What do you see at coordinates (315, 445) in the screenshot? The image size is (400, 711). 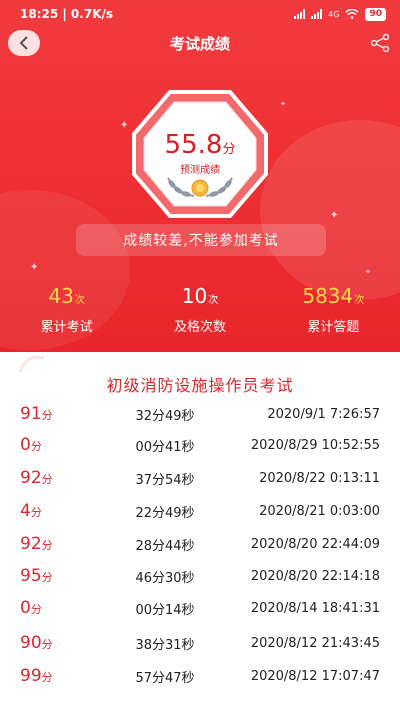 I see `record-date: 2020/8/29 10:52:55` at bounding box center [315, 445].